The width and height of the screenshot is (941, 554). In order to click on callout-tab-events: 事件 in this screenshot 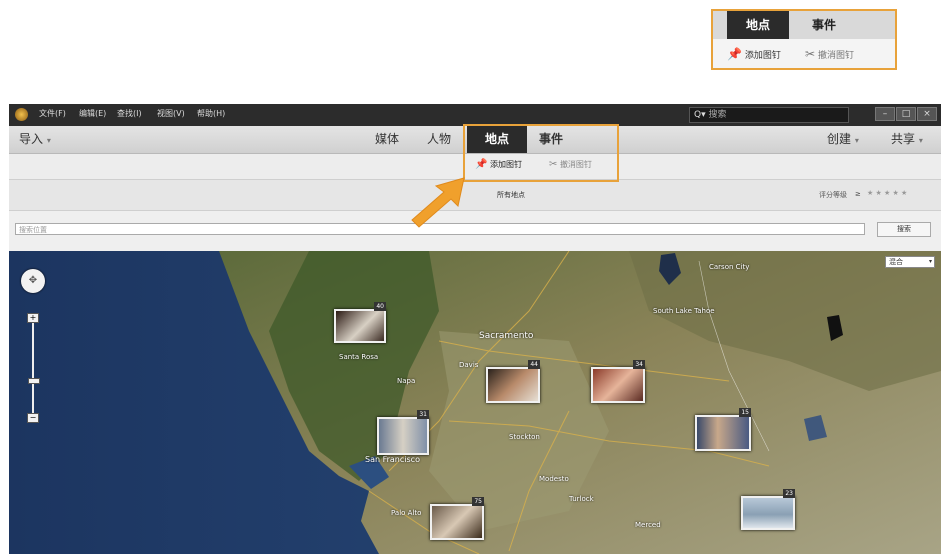, I will do `click(824, 25)`.